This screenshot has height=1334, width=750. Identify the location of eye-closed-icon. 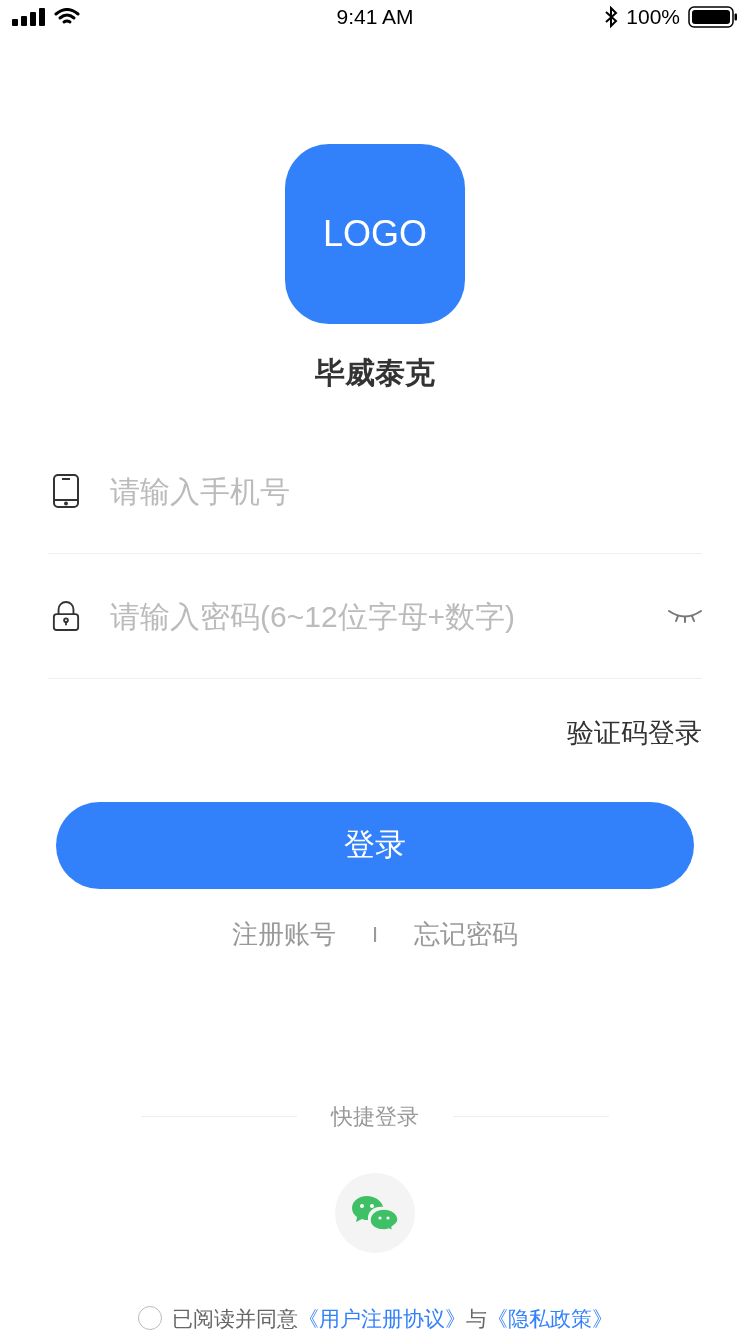
(685, 616).